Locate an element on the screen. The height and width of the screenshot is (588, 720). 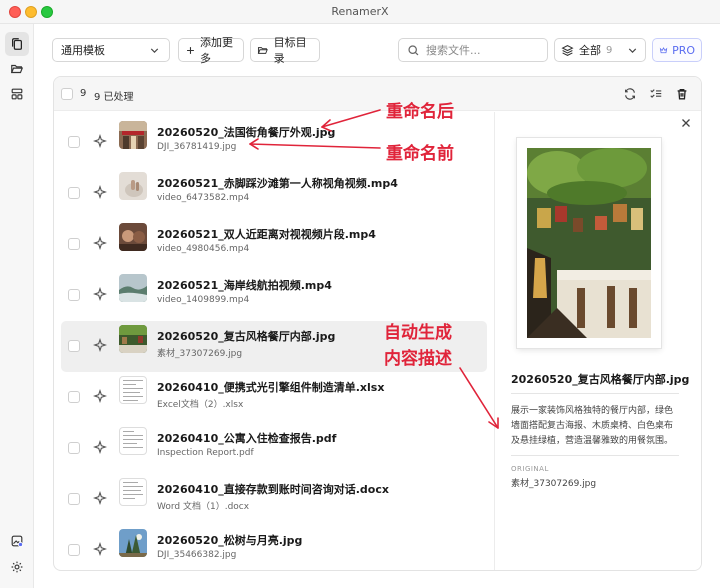
sidebar-files-button is located at coordinates (17, 44).